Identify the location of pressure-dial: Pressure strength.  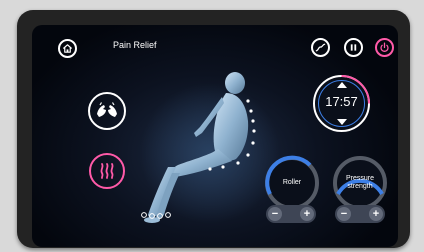
(360, 183).